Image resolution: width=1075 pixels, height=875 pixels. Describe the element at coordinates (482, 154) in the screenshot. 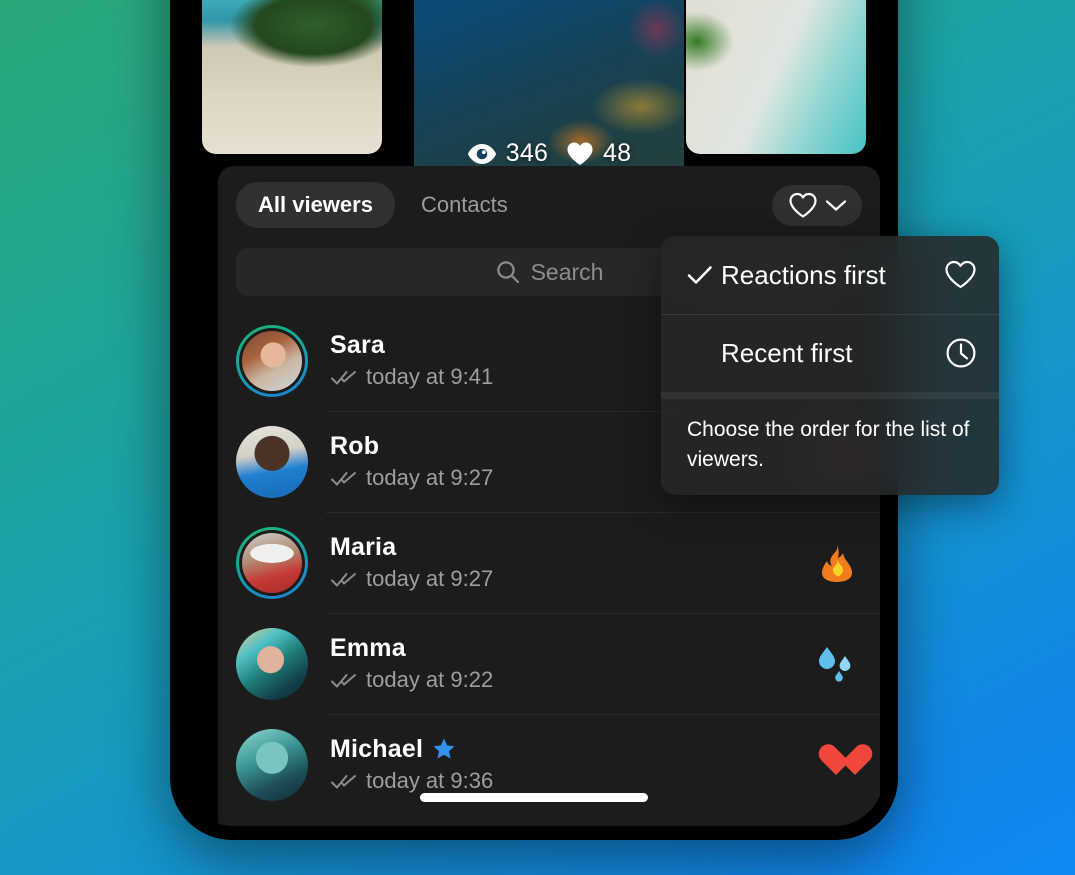

I see `eye-icon` at that location.